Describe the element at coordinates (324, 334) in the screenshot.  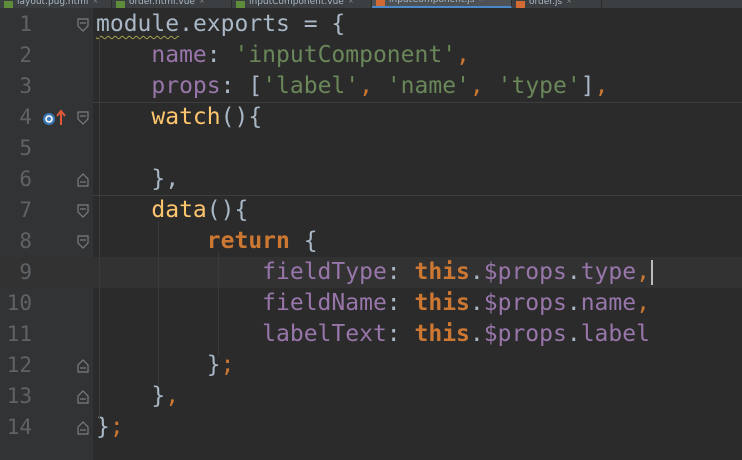
I see `code-token: labelText` at that location.